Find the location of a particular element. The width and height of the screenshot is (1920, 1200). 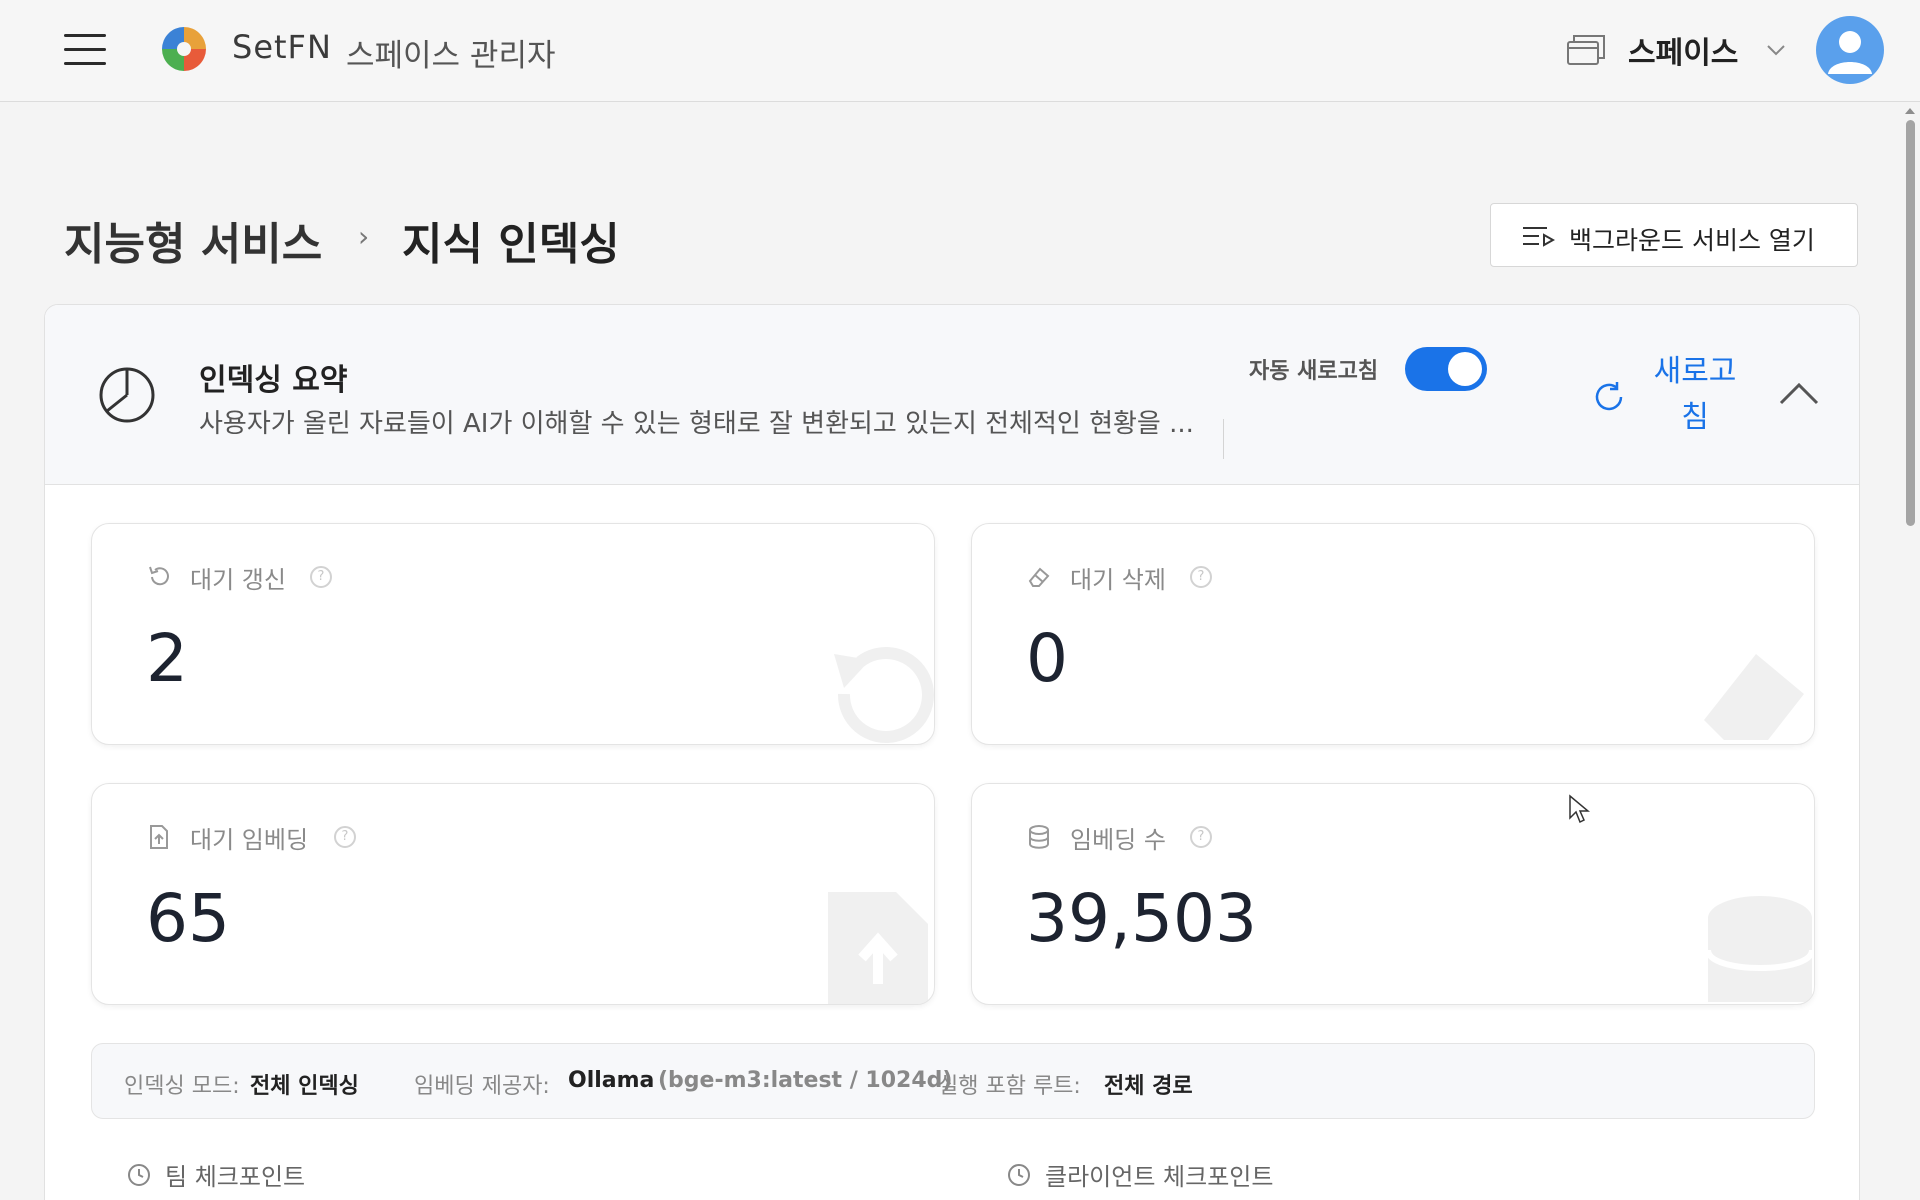

database-watermark-icon is located at coordinates (1759, 949).